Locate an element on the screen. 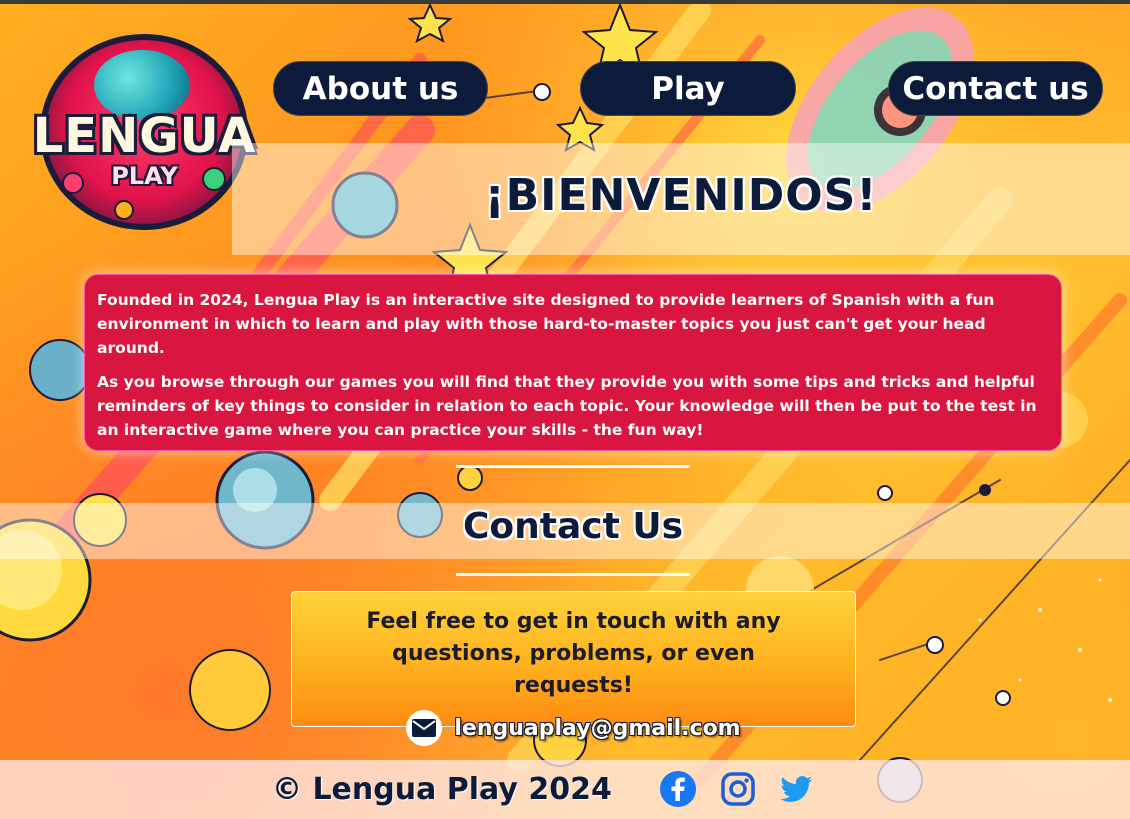 This screenshot has width=1130, height=819. logo-wordmark: LENGUA is located at coordinates (144, 136).